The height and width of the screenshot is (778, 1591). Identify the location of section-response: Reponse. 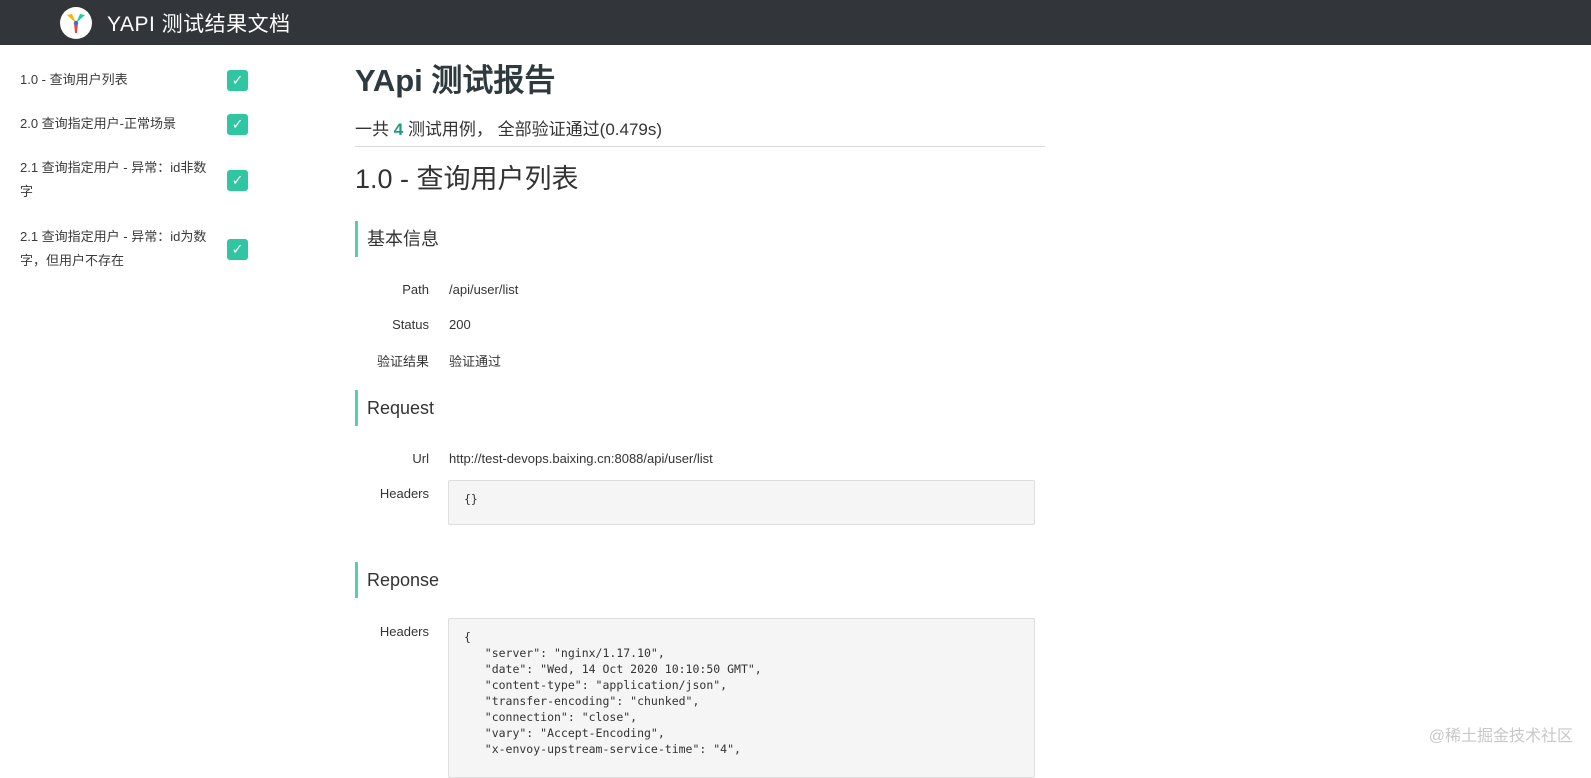
(397, 580).